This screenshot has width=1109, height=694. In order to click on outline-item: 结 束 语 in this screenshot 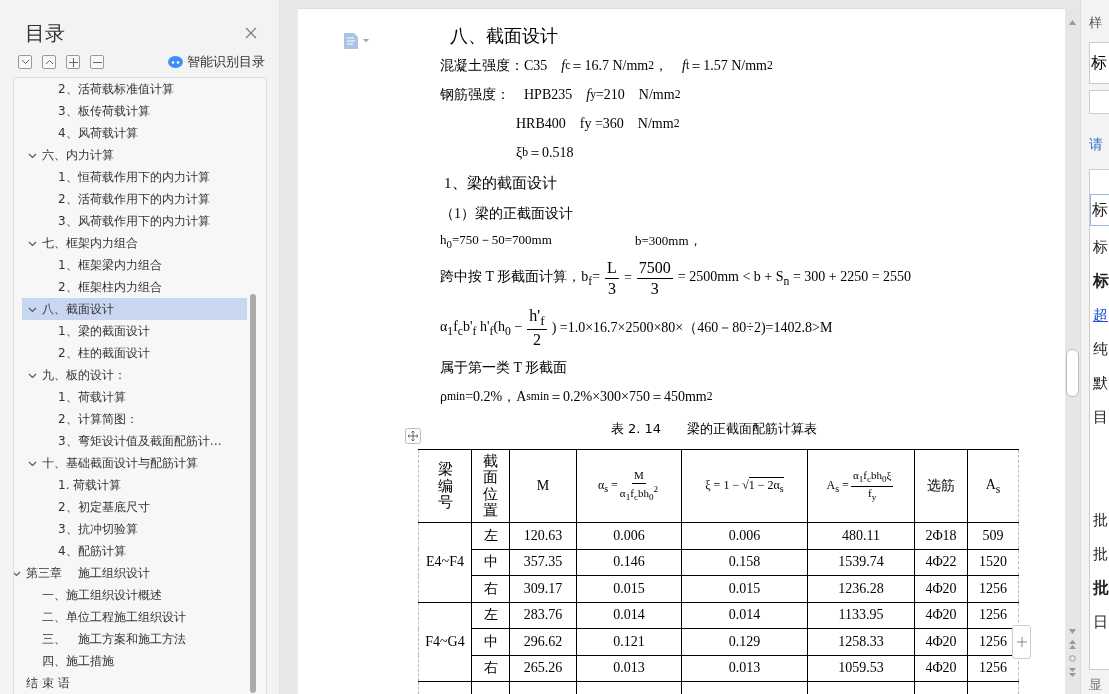, I will do `click(130, 683)`.